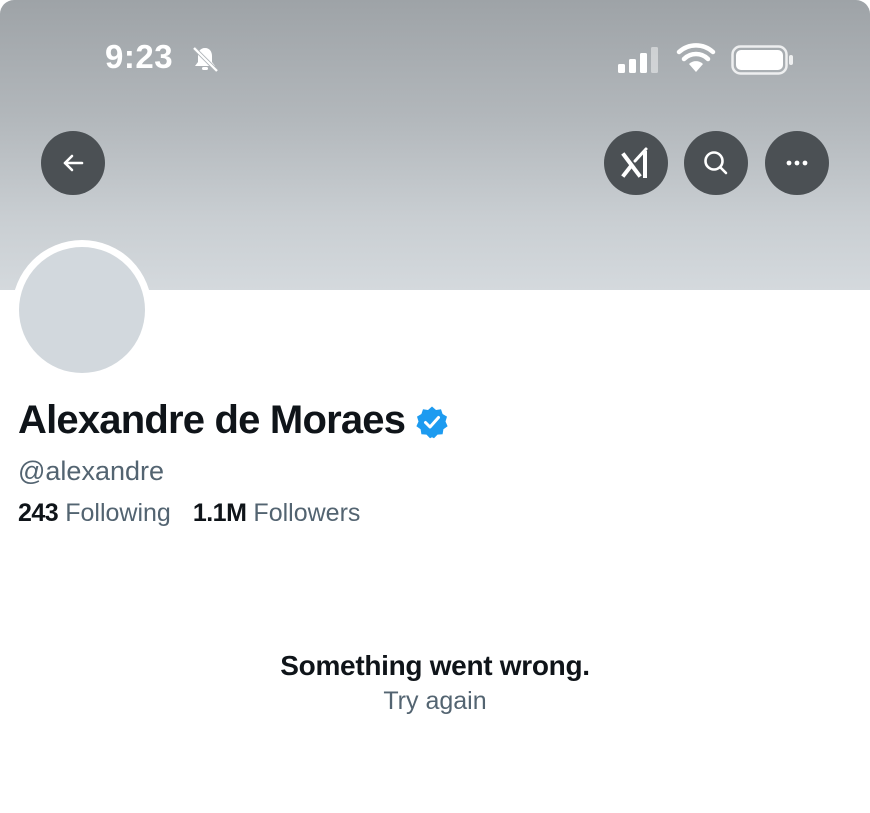 The image size is (870, 813). Describe the element at coordinates (118, 513) in the screenshot. I see `following-label: Following` at that location.